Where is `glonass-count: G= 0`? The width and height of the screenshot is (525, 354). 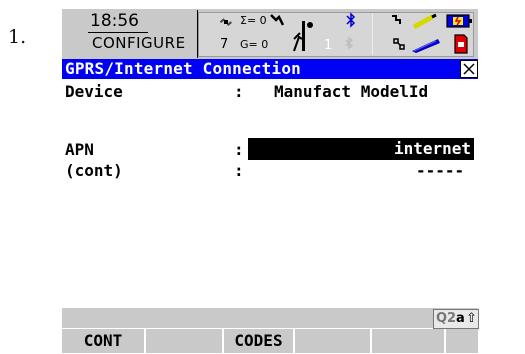 glonass-count: G= 0 is located at coordinates (254, 44).